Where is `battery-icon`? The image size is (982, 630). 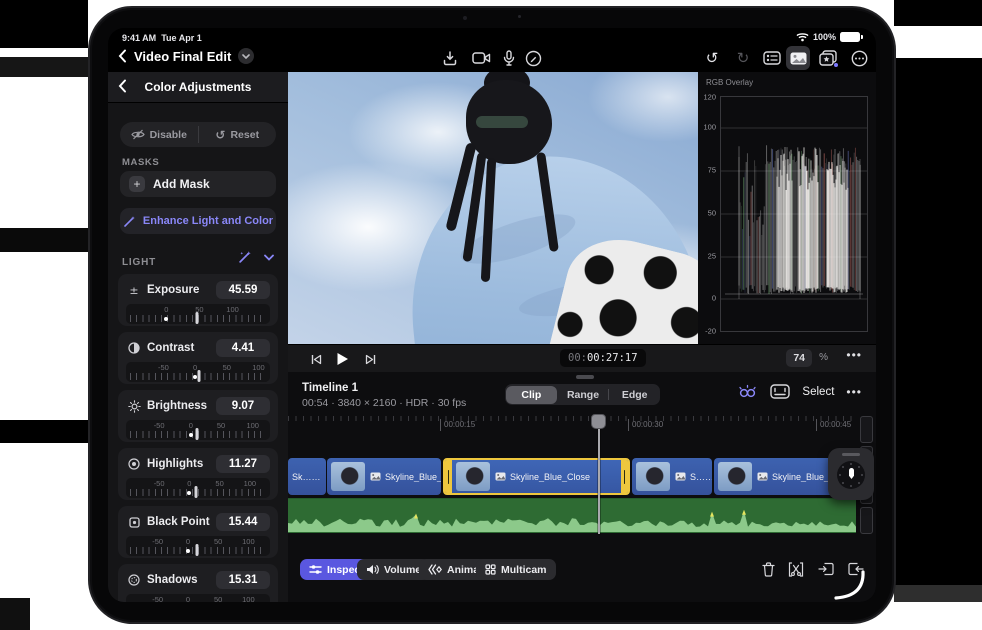
battery-icon is located at coordinates (851, 37).